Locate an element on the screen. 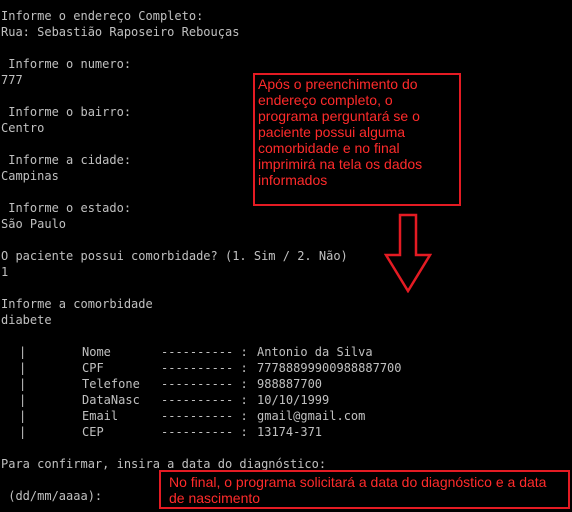 The image size is (572, 512). comorbidity-value: diabete is located at coordinates (26, 320).